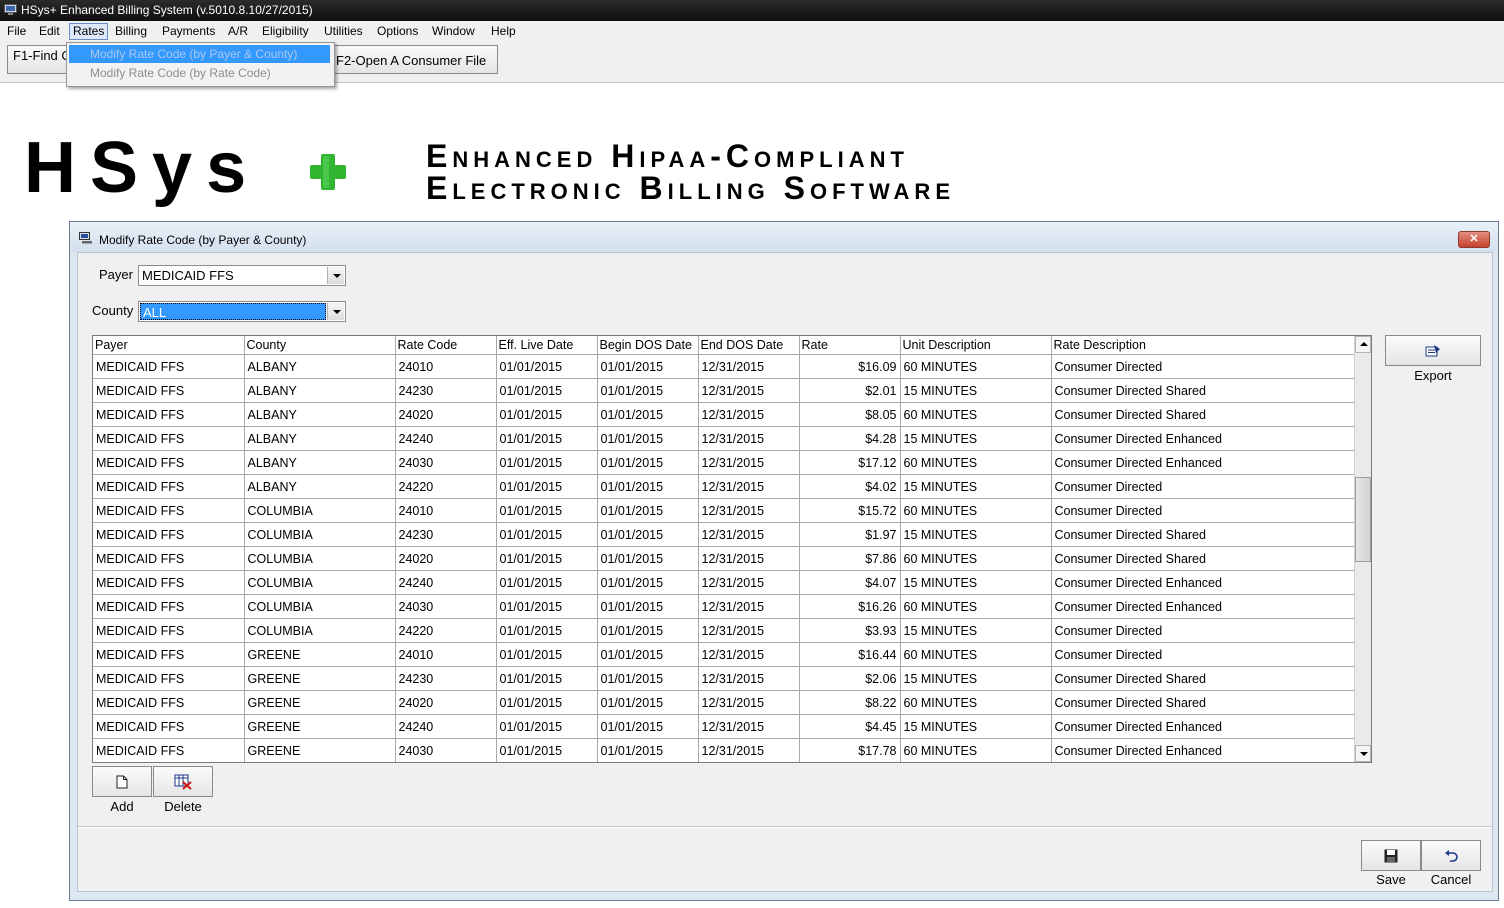  What do you see at coordinates (169, 345) in the screenshot?
I see `column-header: Payer` at bounding box center [169, 345].